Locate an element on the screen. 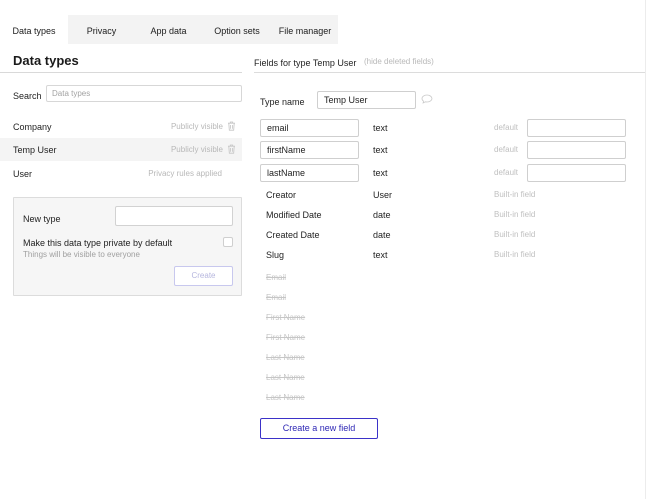 The height and width of the screenshot is (499, 647). create-new-field-button: Create a new field is located at coordinates (319, 428).